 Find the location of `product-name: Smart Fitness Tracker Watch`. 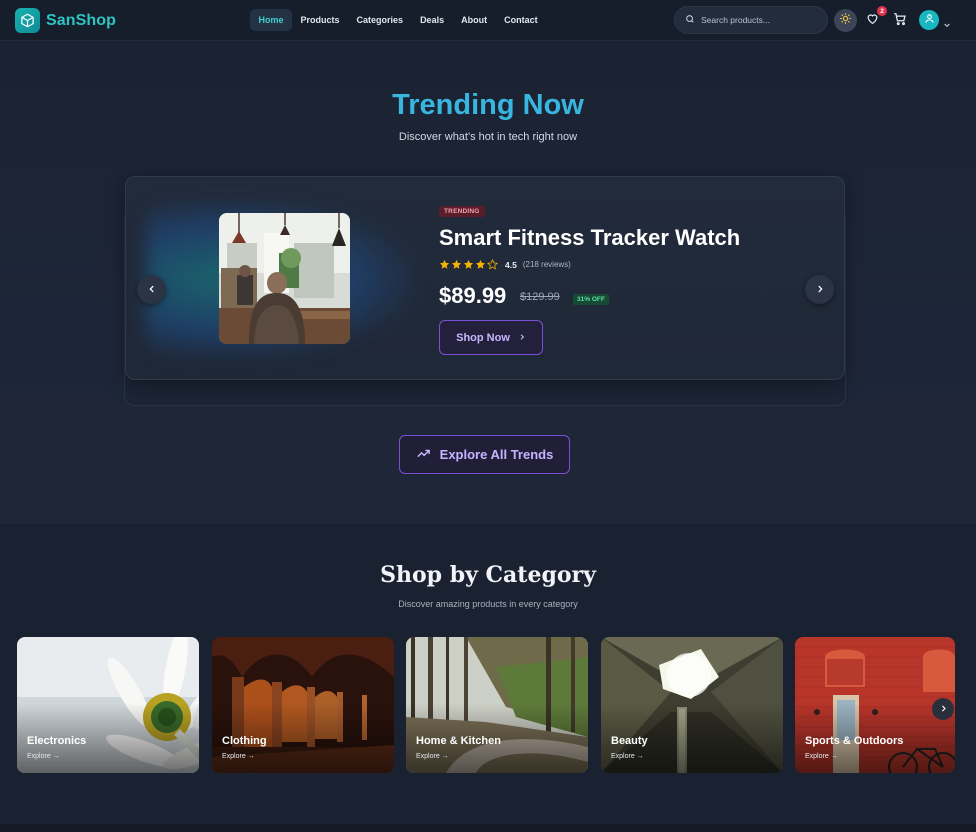

product-name: Smart Fitness Tracker Watch is located at coordinates (589, 238).